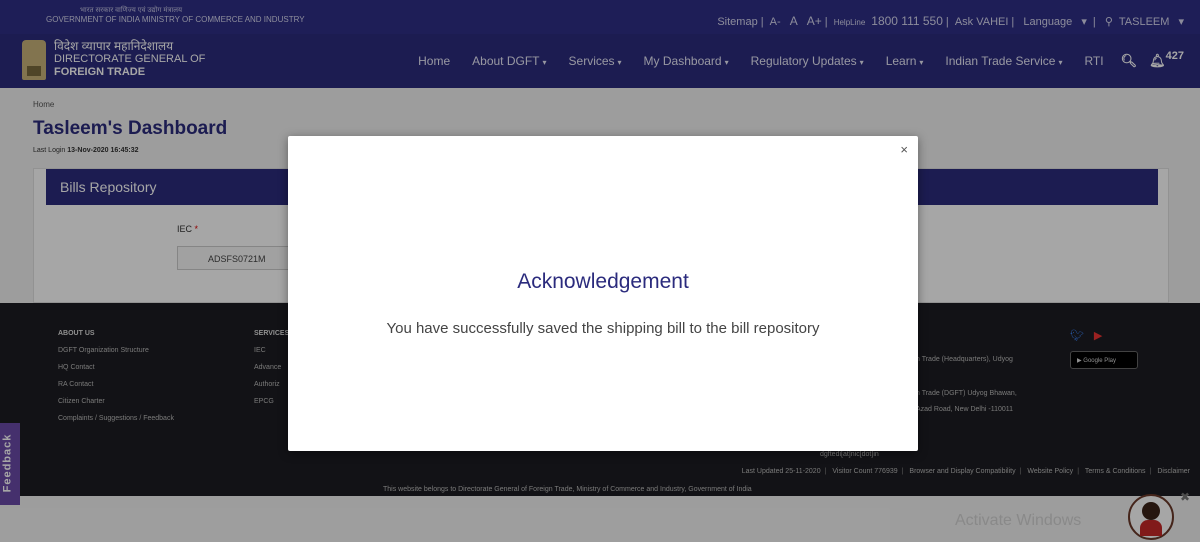  What do you see at coordinates (603, 281) in the screenshot?
I see `modal-title: Acknowledgement` at bounding box center [603, 281].